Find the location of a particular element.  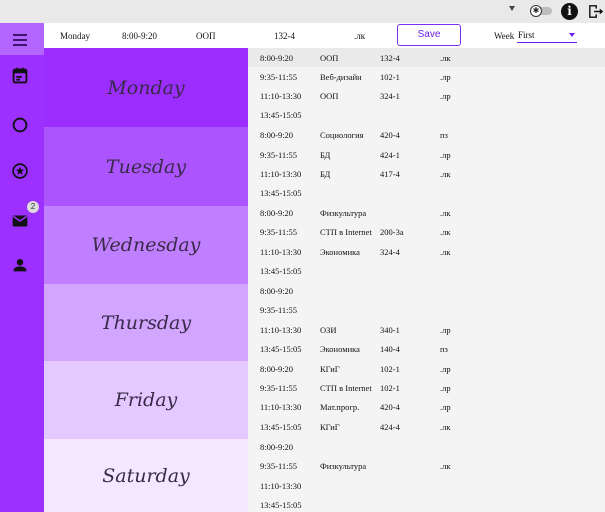

mail-icon is located at coordinates (20, 221).